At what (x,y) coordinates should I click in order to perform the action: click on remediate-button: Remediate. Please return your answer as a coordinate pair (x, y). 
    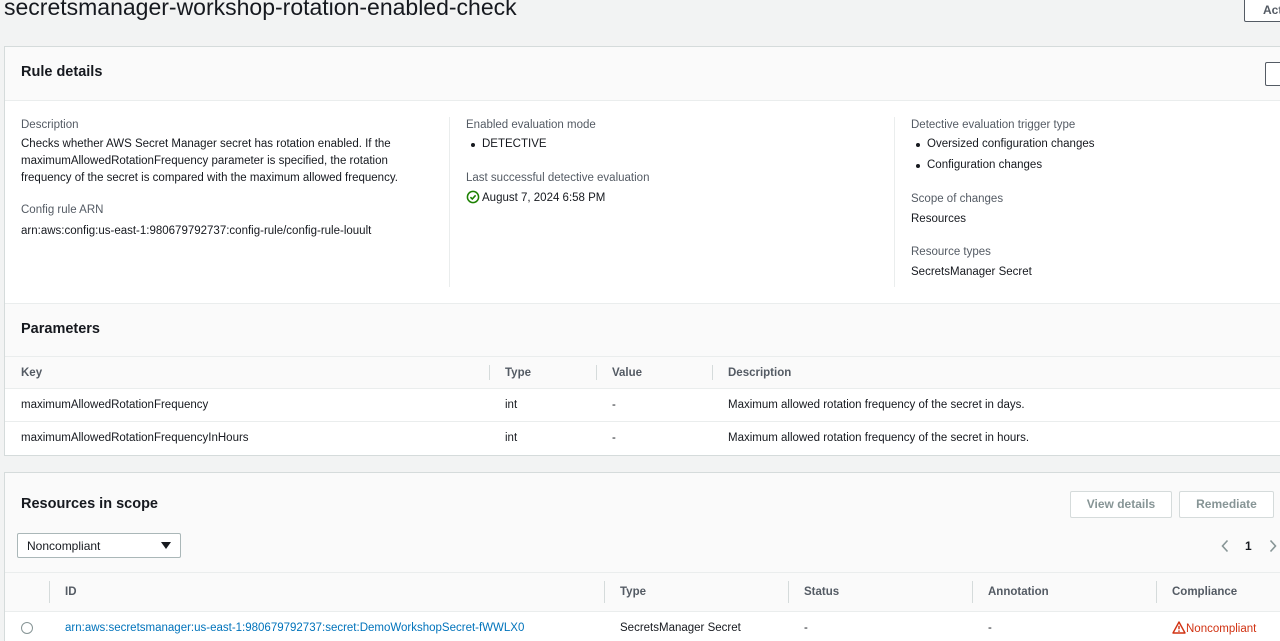
    Looking at the image, I should click on (1226, 504).